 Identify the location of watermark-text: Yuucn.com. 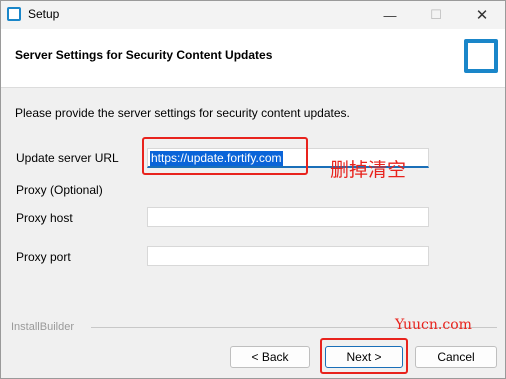
(433, 325).